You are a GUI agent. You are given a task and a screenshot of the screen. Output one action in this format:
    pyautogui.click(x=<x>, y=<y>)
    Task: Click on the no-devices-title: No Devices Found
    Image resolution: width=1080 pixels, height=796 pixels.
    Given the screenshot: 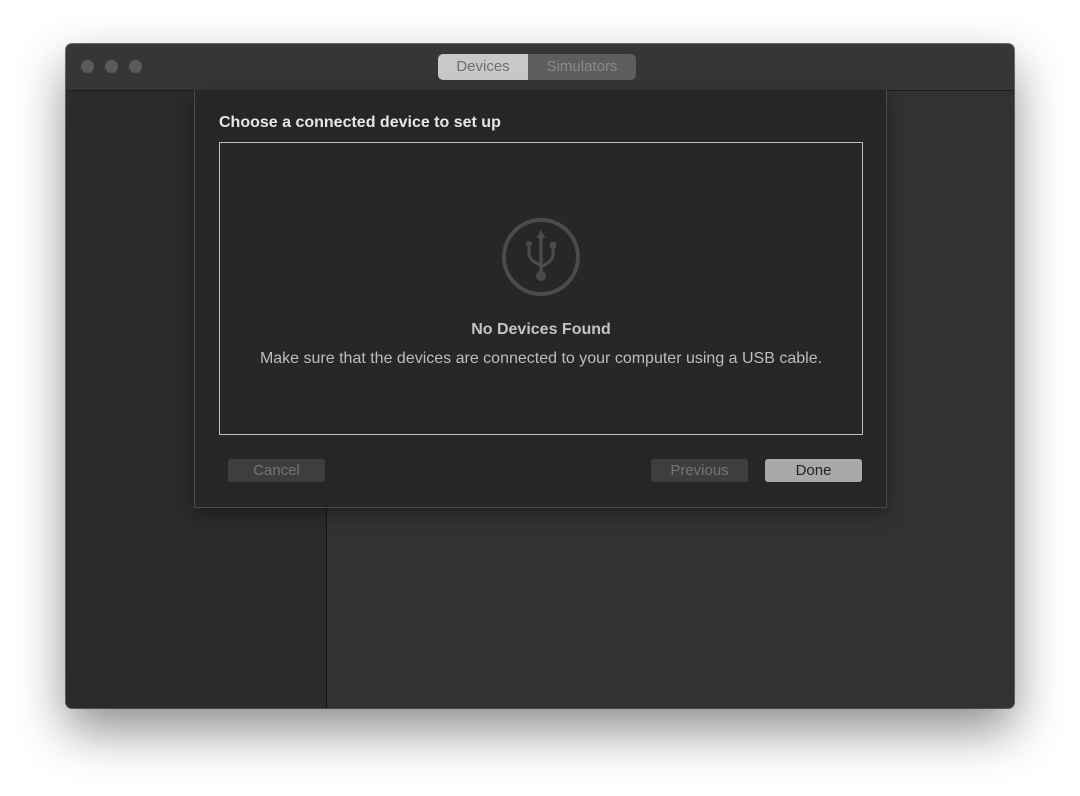 What is the action you would take?
    pyautogui.click(x=541, y=329)
    